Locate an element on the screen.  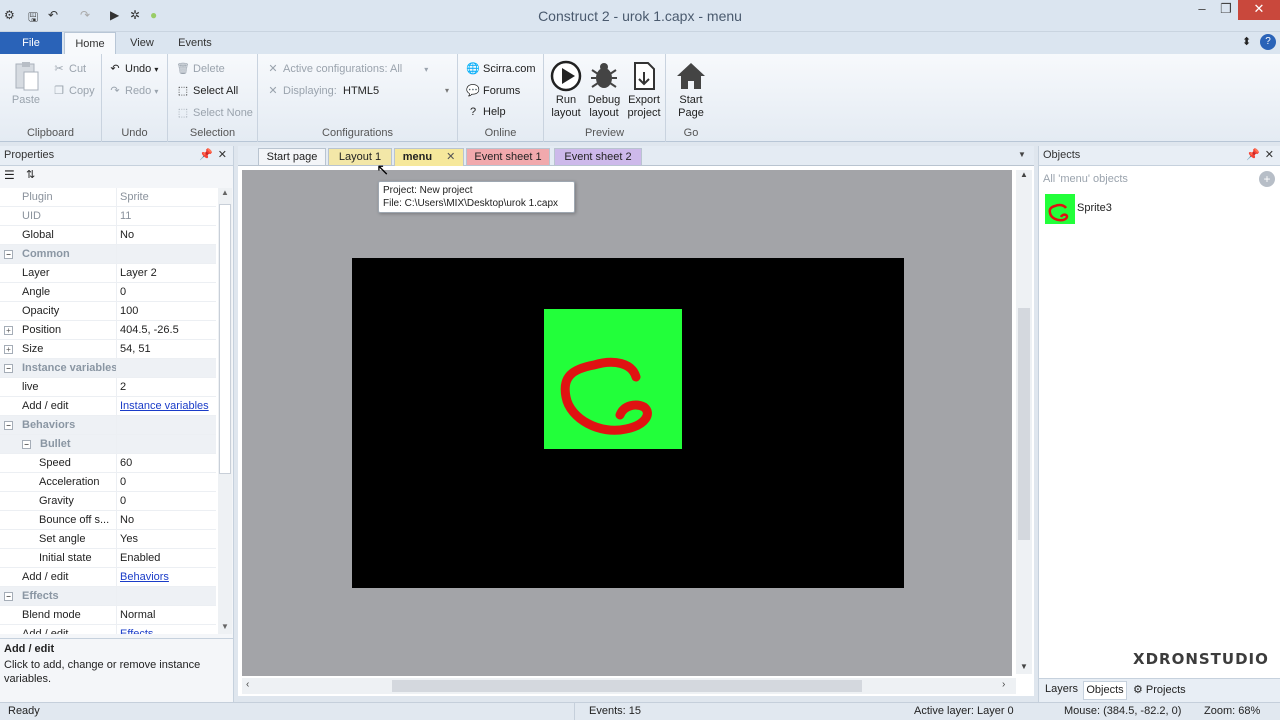
export-project-button: Export project is located at coordinates (644, 90).